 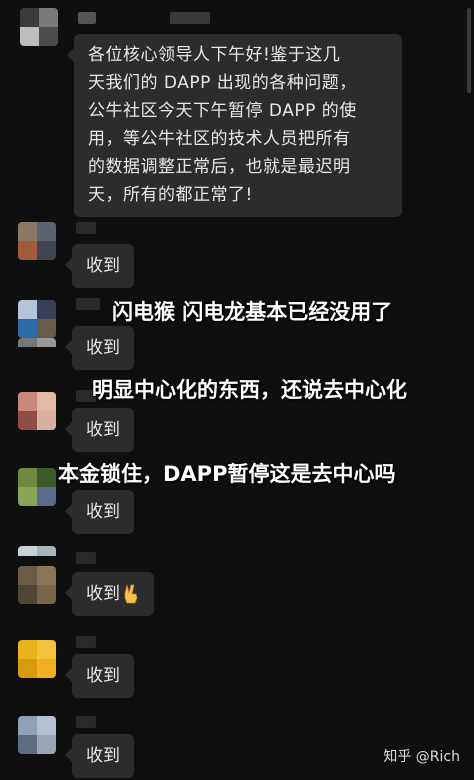 What do you see at coordinates (252, 312) in the screenshot?
I see `overlay-caption: 闪电猴 闪电龙基本已经没用了` at bounding box center [252, 312].